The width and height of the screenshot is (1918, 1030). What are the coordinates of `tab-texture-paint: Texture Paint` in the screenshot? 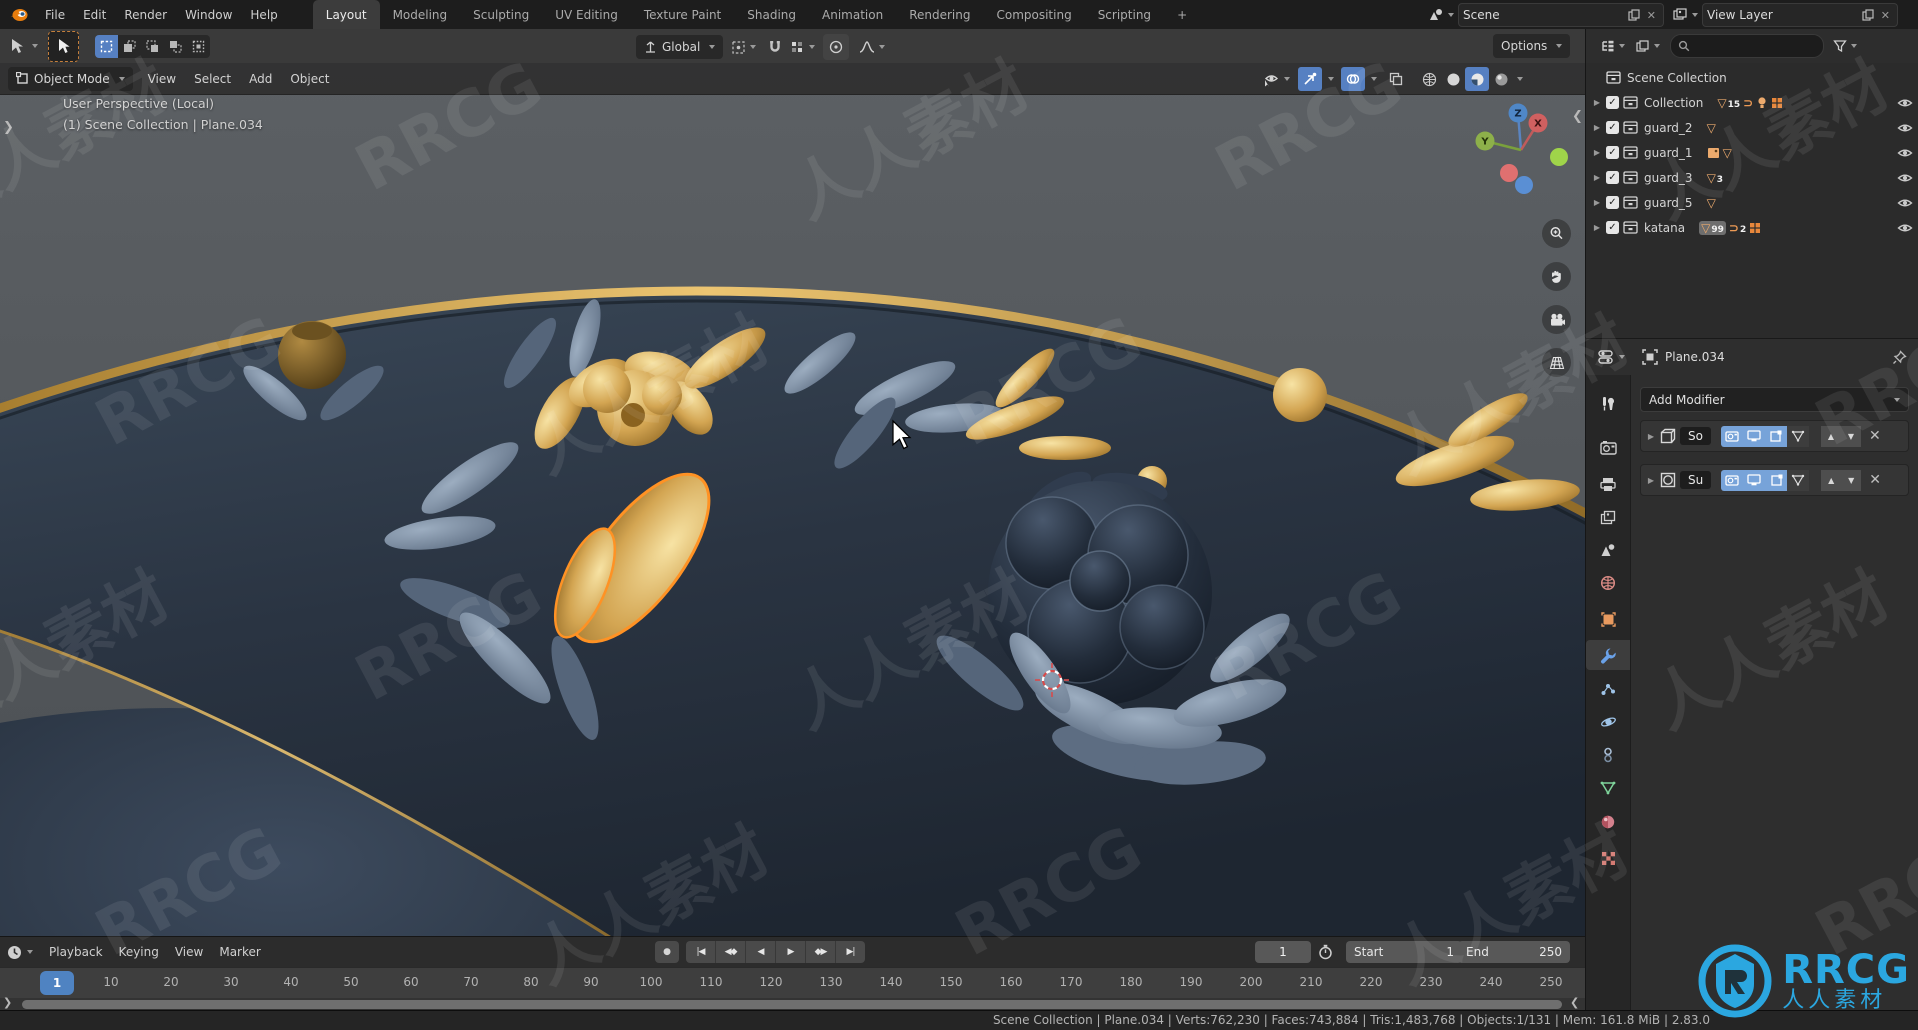 It's located at (682, 14).